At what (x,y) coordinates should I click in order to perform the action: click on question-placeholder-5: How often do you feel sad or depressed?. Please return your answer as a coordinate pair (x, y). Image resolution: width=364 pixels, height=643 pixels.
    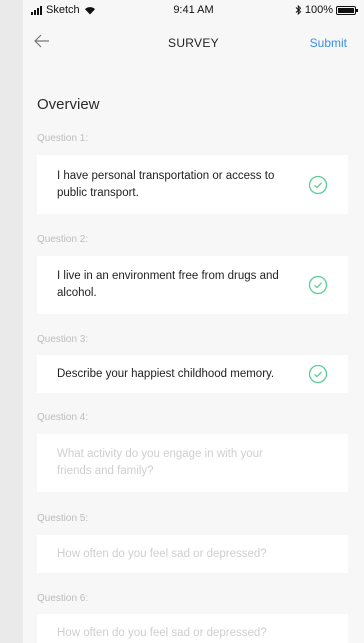
    Looking at the image, I should click on (162, 553).